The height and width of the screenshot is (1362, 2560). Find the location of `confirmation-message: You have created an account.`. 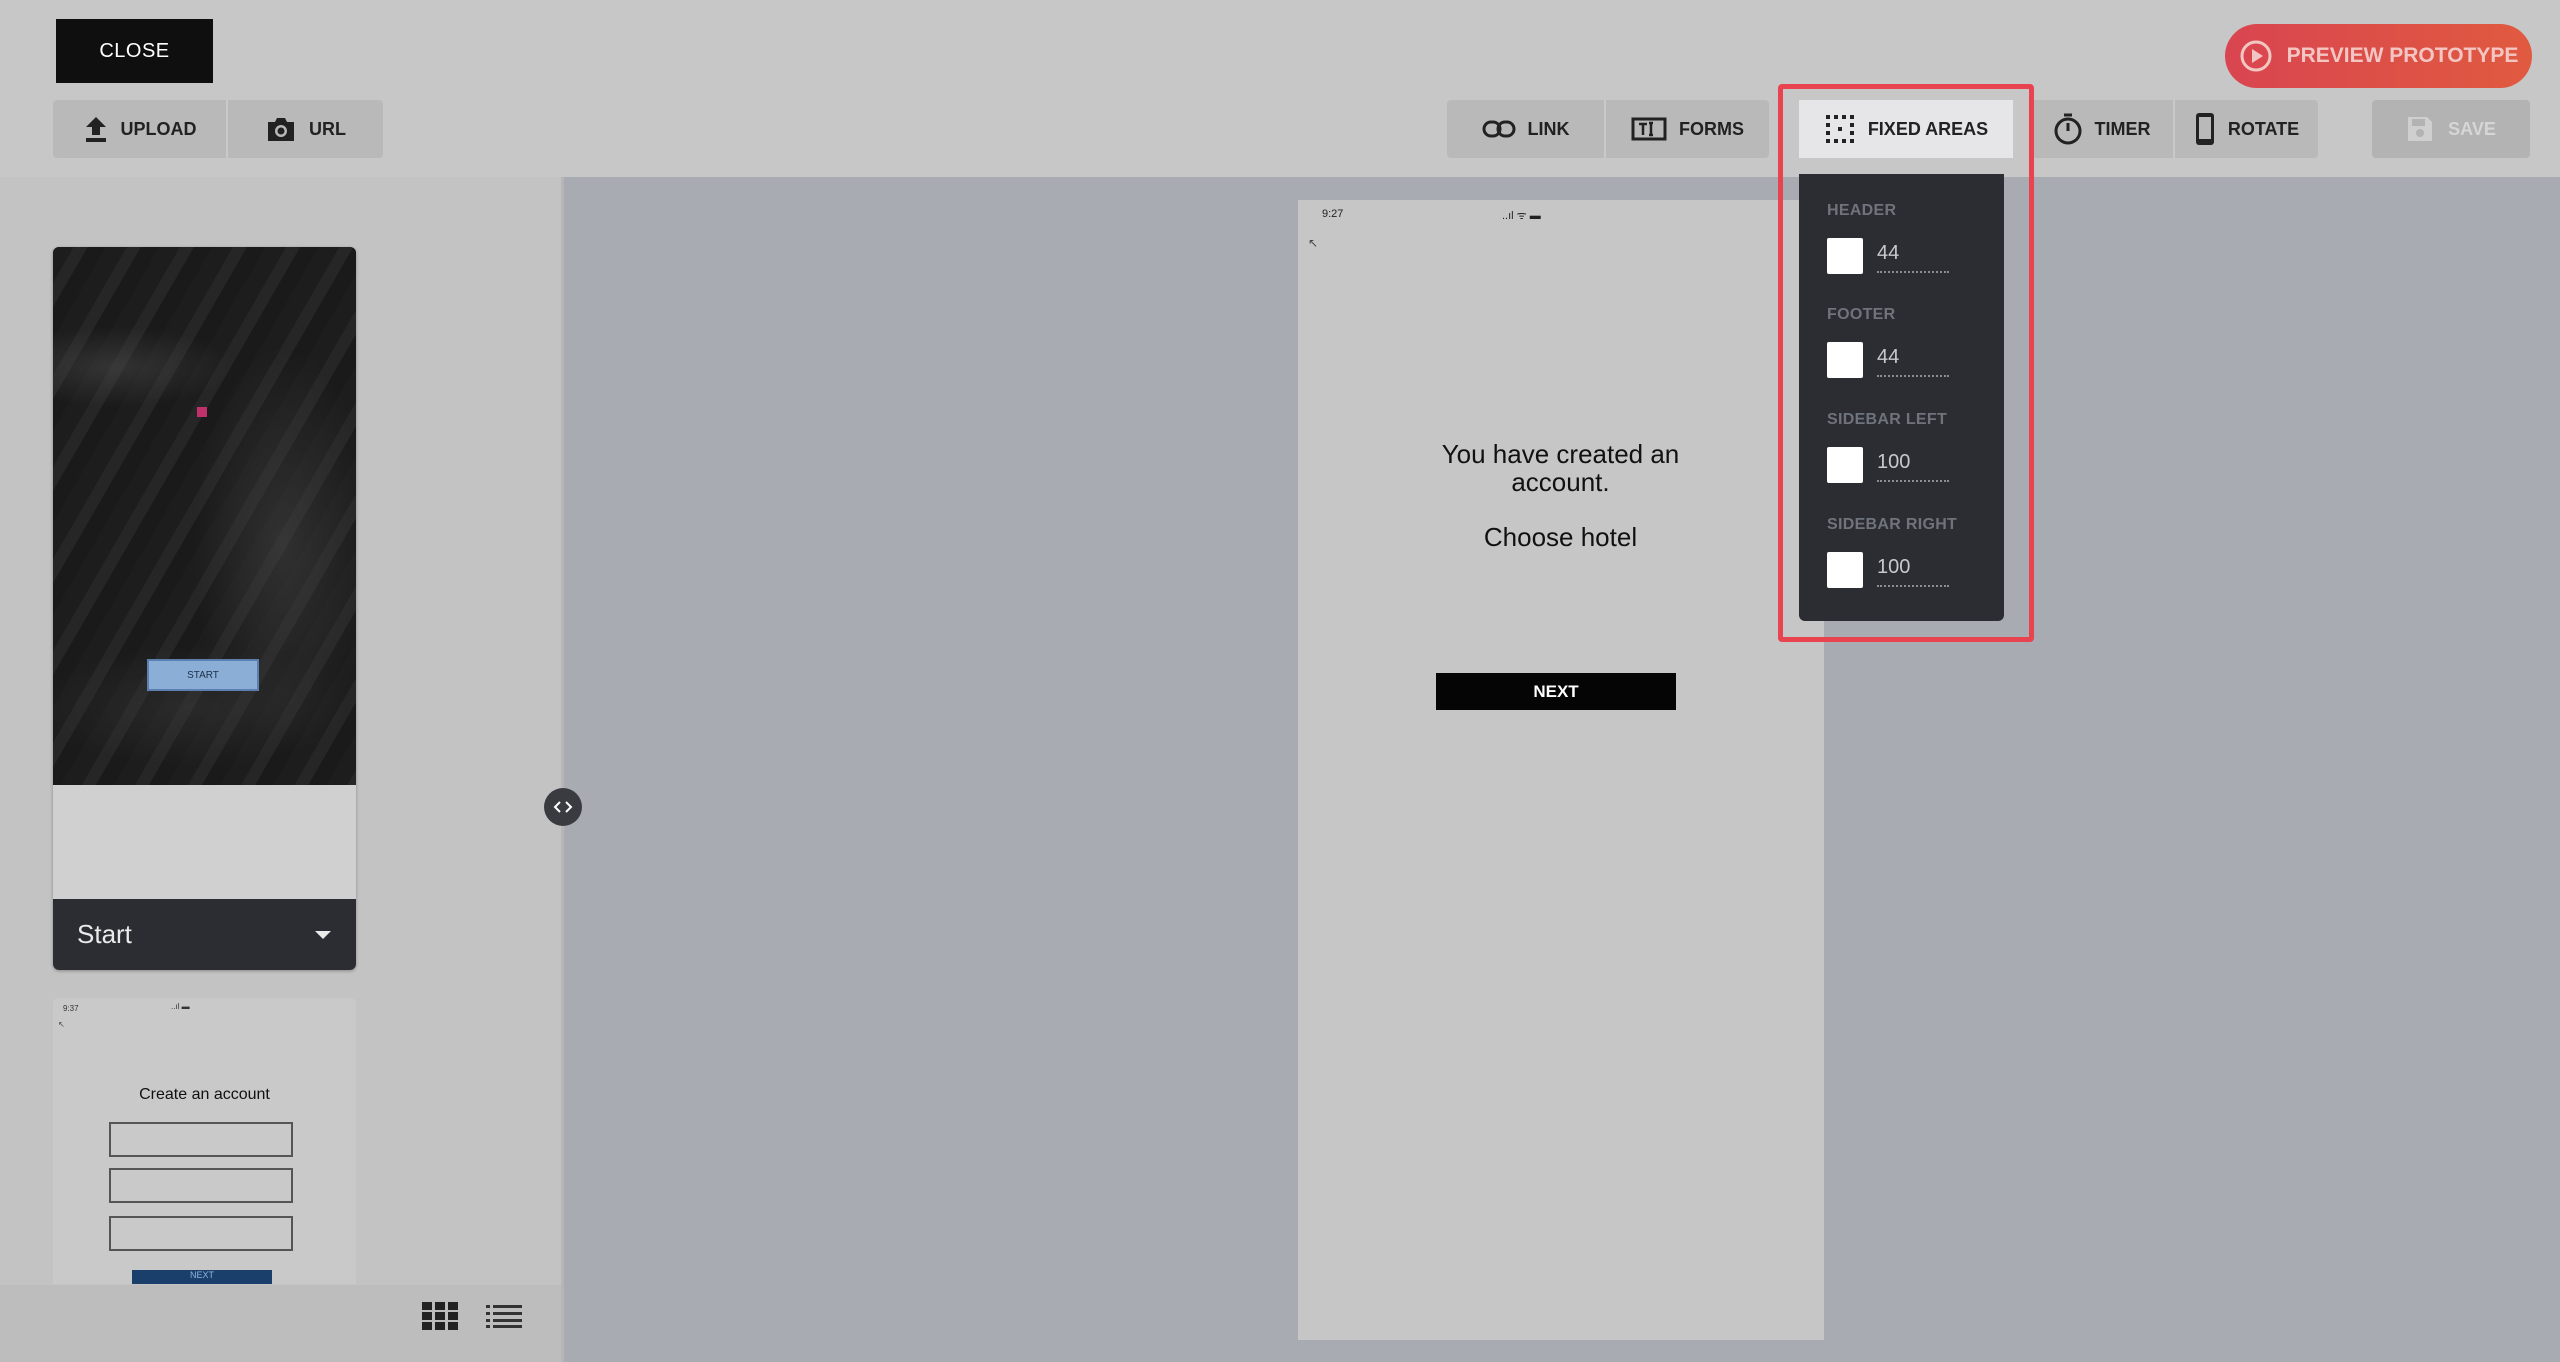

confirmation-message: You have created an account. is located at coordinates (1560, 468).